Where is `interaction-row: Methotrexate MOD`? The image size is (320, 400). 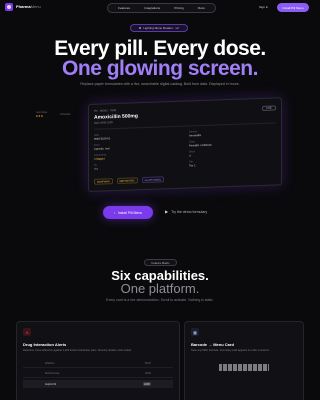 interaction-row: Methotrexate MOD is located at coordinates (98, 374).